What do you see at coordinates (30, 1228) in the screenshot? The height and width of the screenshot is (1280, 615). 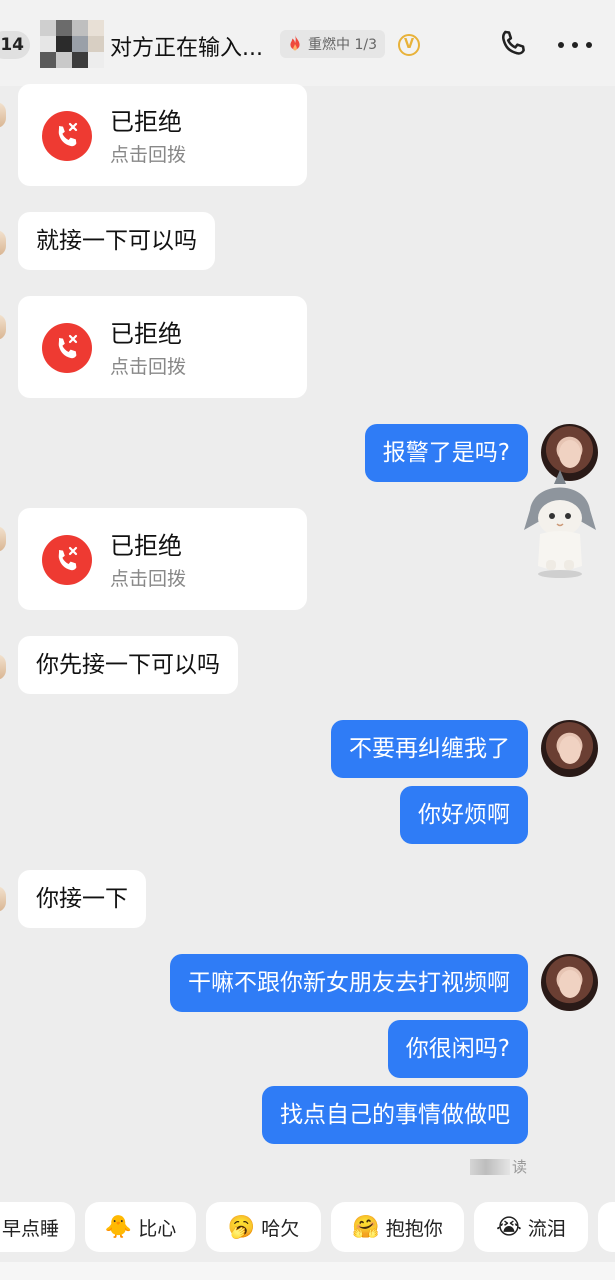 I see `quick-reply-label: 早点睡` at bounding box center [30, 1228].